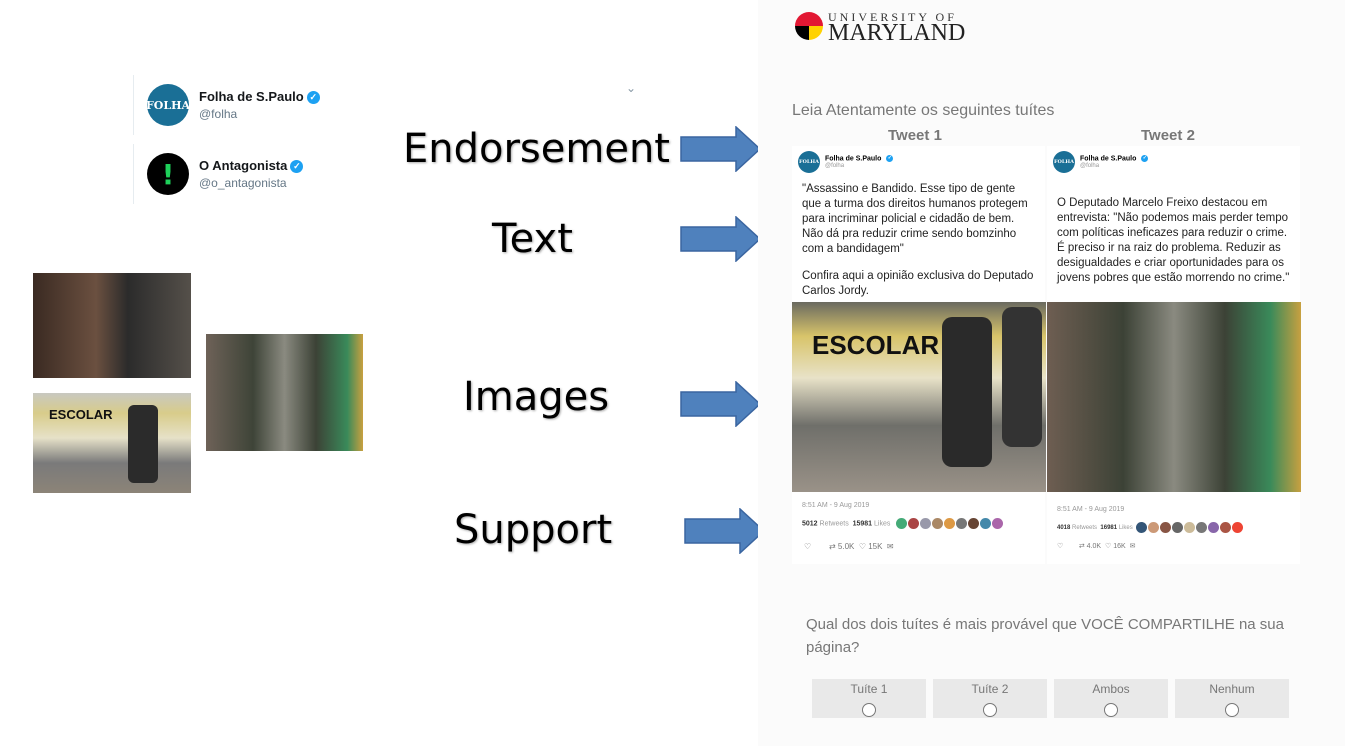 The height and width of the screenshot is (746, 1345). Describe the element at coordinates (112, 443) in the screenshot. I see `school-bus-photo: ESCOLAR` at that location.